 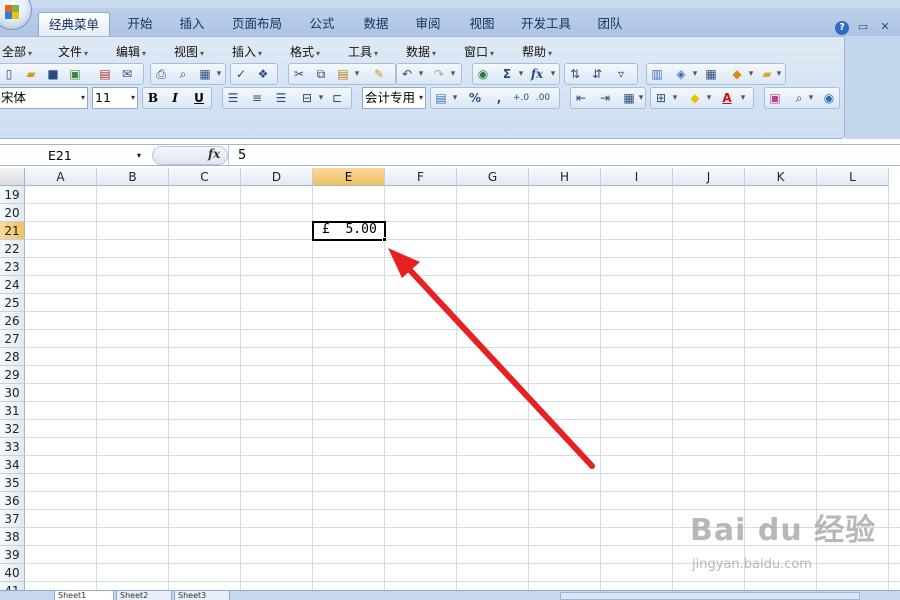 I want to click on tab-insert: 插入, so click(x=192, y=24).